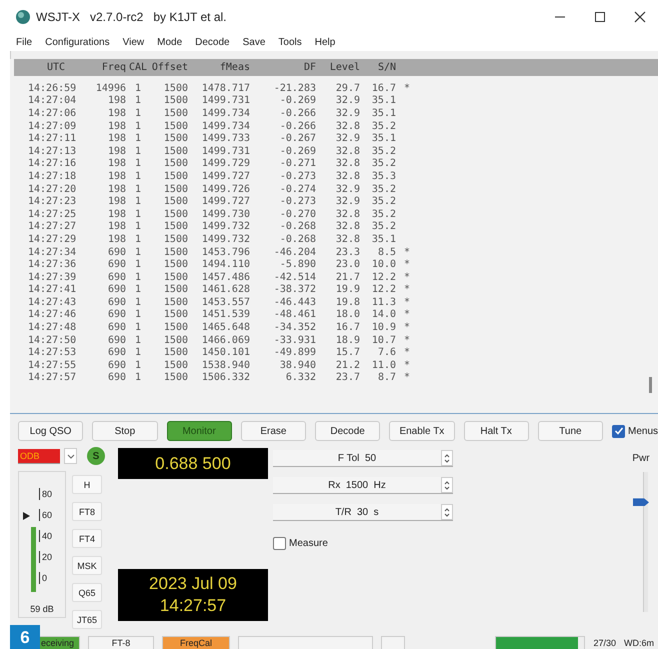  Describe the element at coordinates (347, 378) in the screenshot. I see `table-cell-text: 23.7` at that location.